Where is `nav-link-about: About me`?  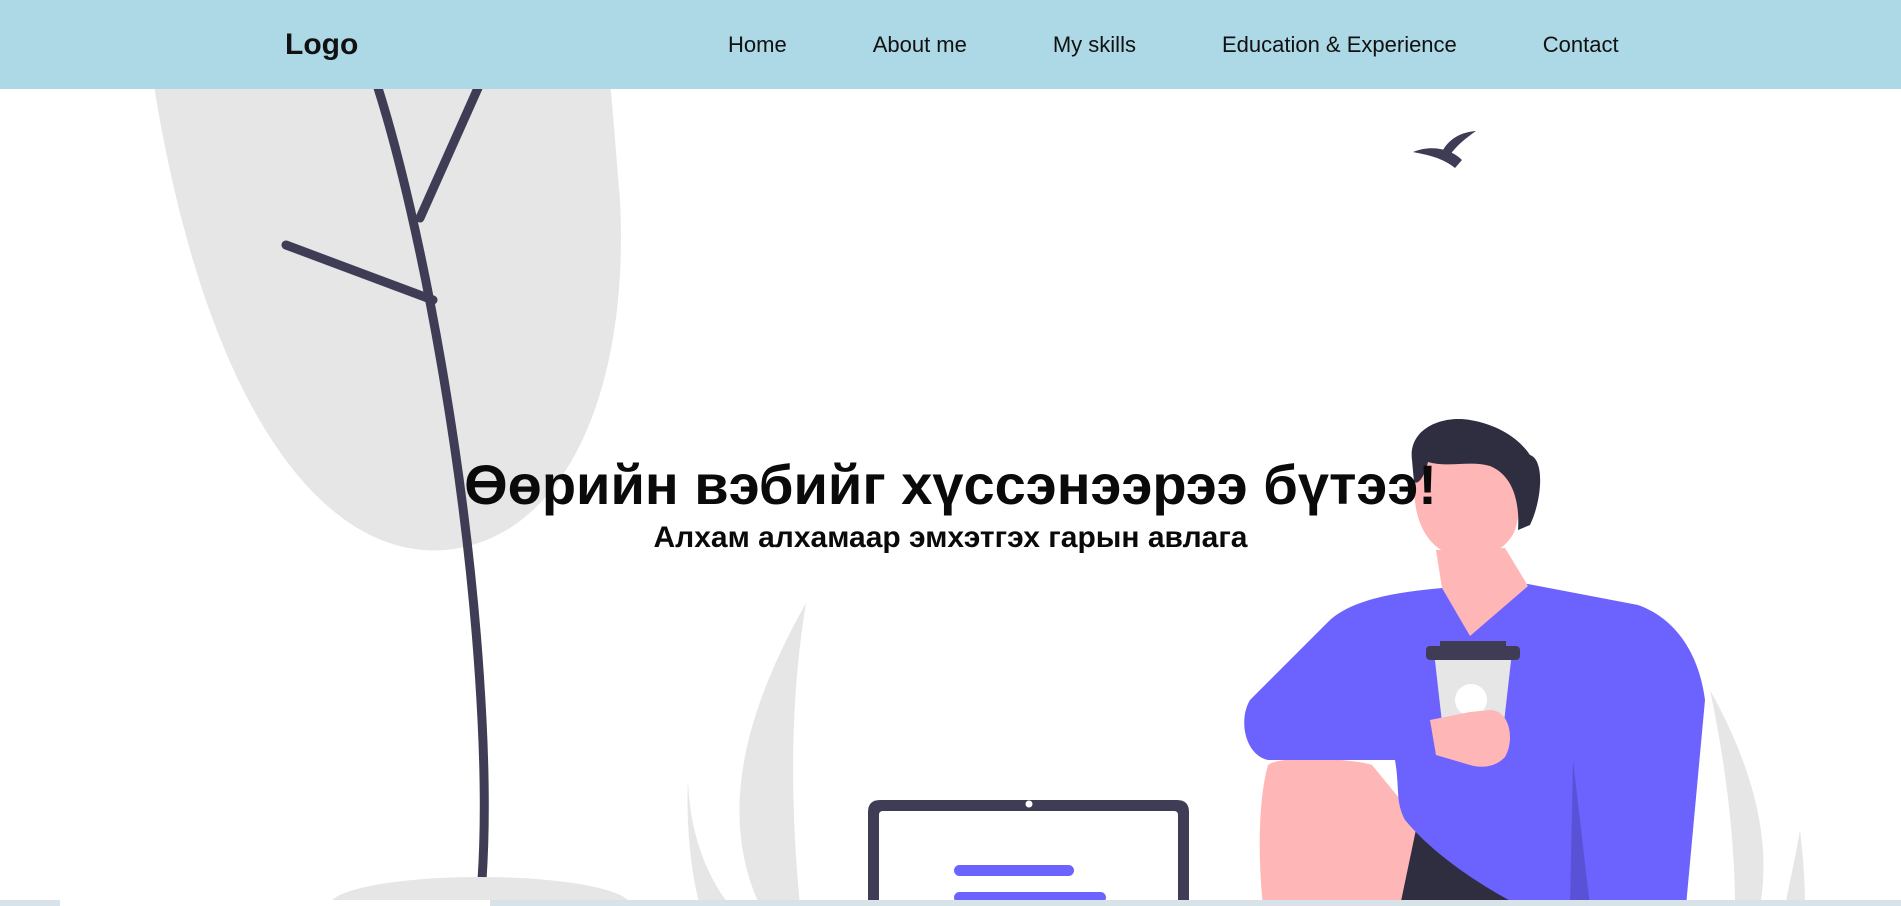
nav-link-about: About me is located at coordinates (920, 45).